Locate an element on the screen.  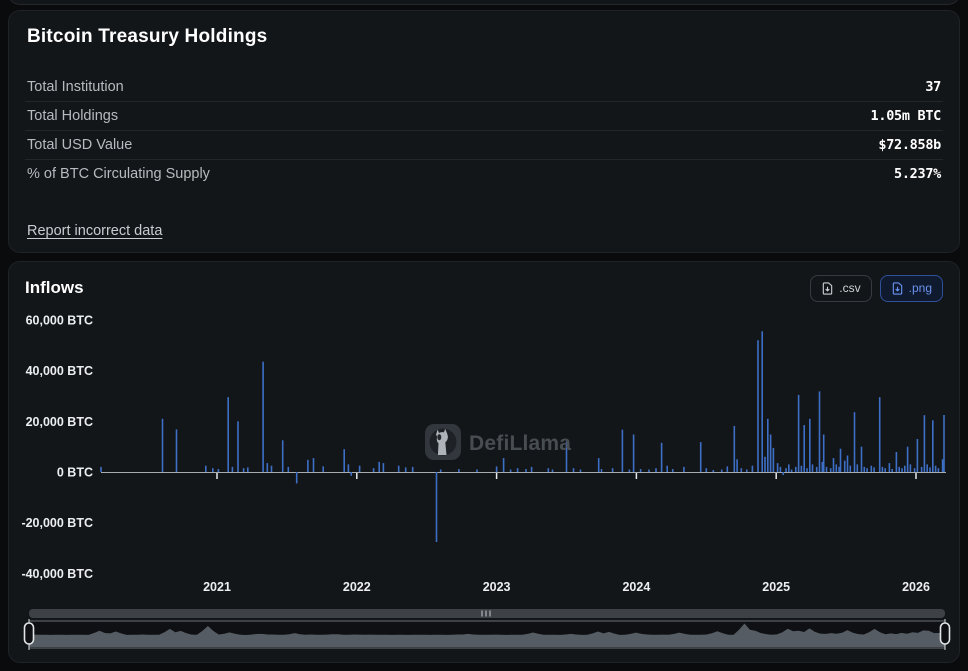
download-csv-button: .csv is located at coordinates (841, 288).